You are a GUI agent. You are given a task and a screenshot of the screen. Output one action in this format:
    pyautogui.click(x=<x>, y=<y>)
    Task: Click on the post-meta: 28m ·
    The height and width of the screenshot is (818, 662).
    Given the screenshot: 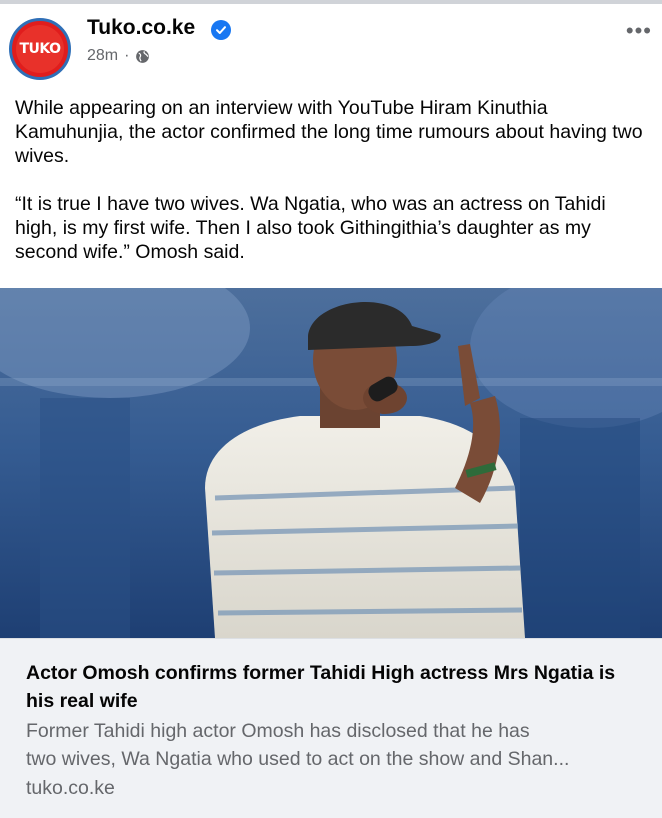 What is the action you would take?
    pyautogui.click(x=118, y=56)
    